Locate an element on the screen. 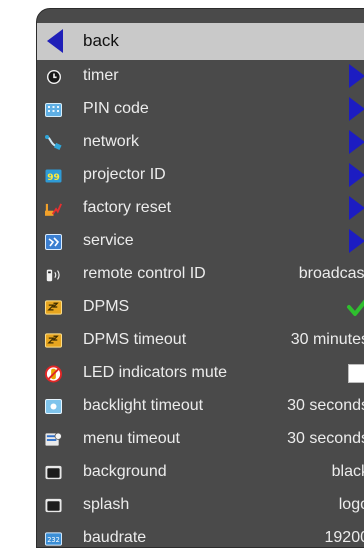 This screenshot has width=364, height=548. back-button: back is located at coordinates (101, 41).